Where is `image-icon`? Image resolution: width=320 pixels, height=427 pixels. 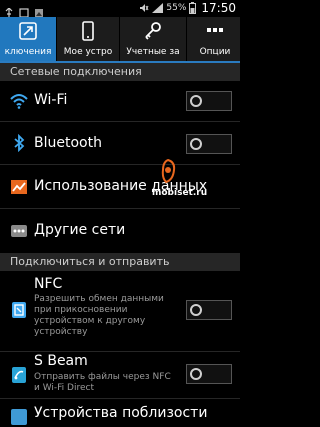 image-icon is located at coordinates (39, 10).